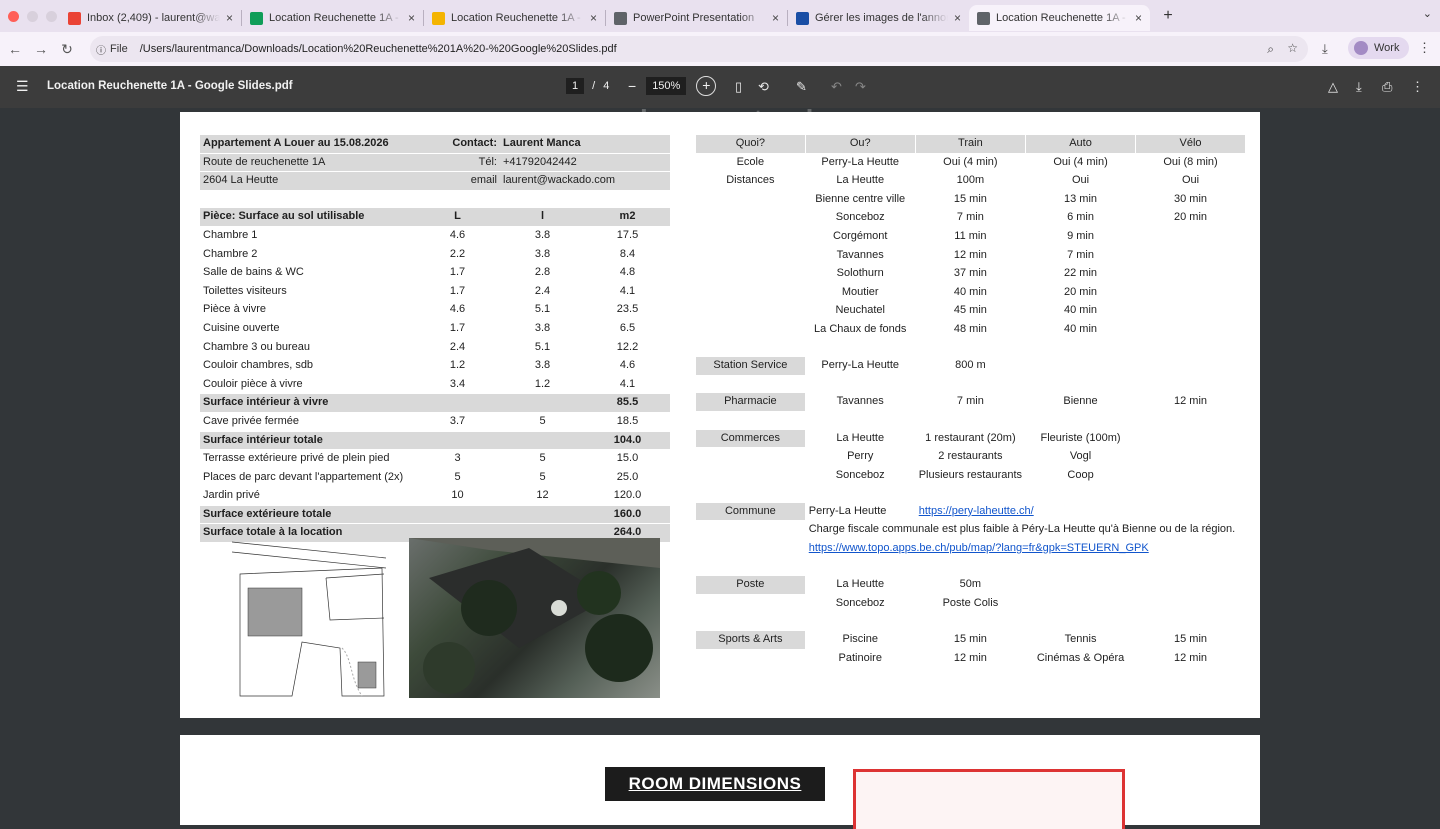 This screenshot has width=1440, height=829. Describe the element at coordinates (666, 86) in the screenshot. I see `zoom-level-input: 150%` at that location.